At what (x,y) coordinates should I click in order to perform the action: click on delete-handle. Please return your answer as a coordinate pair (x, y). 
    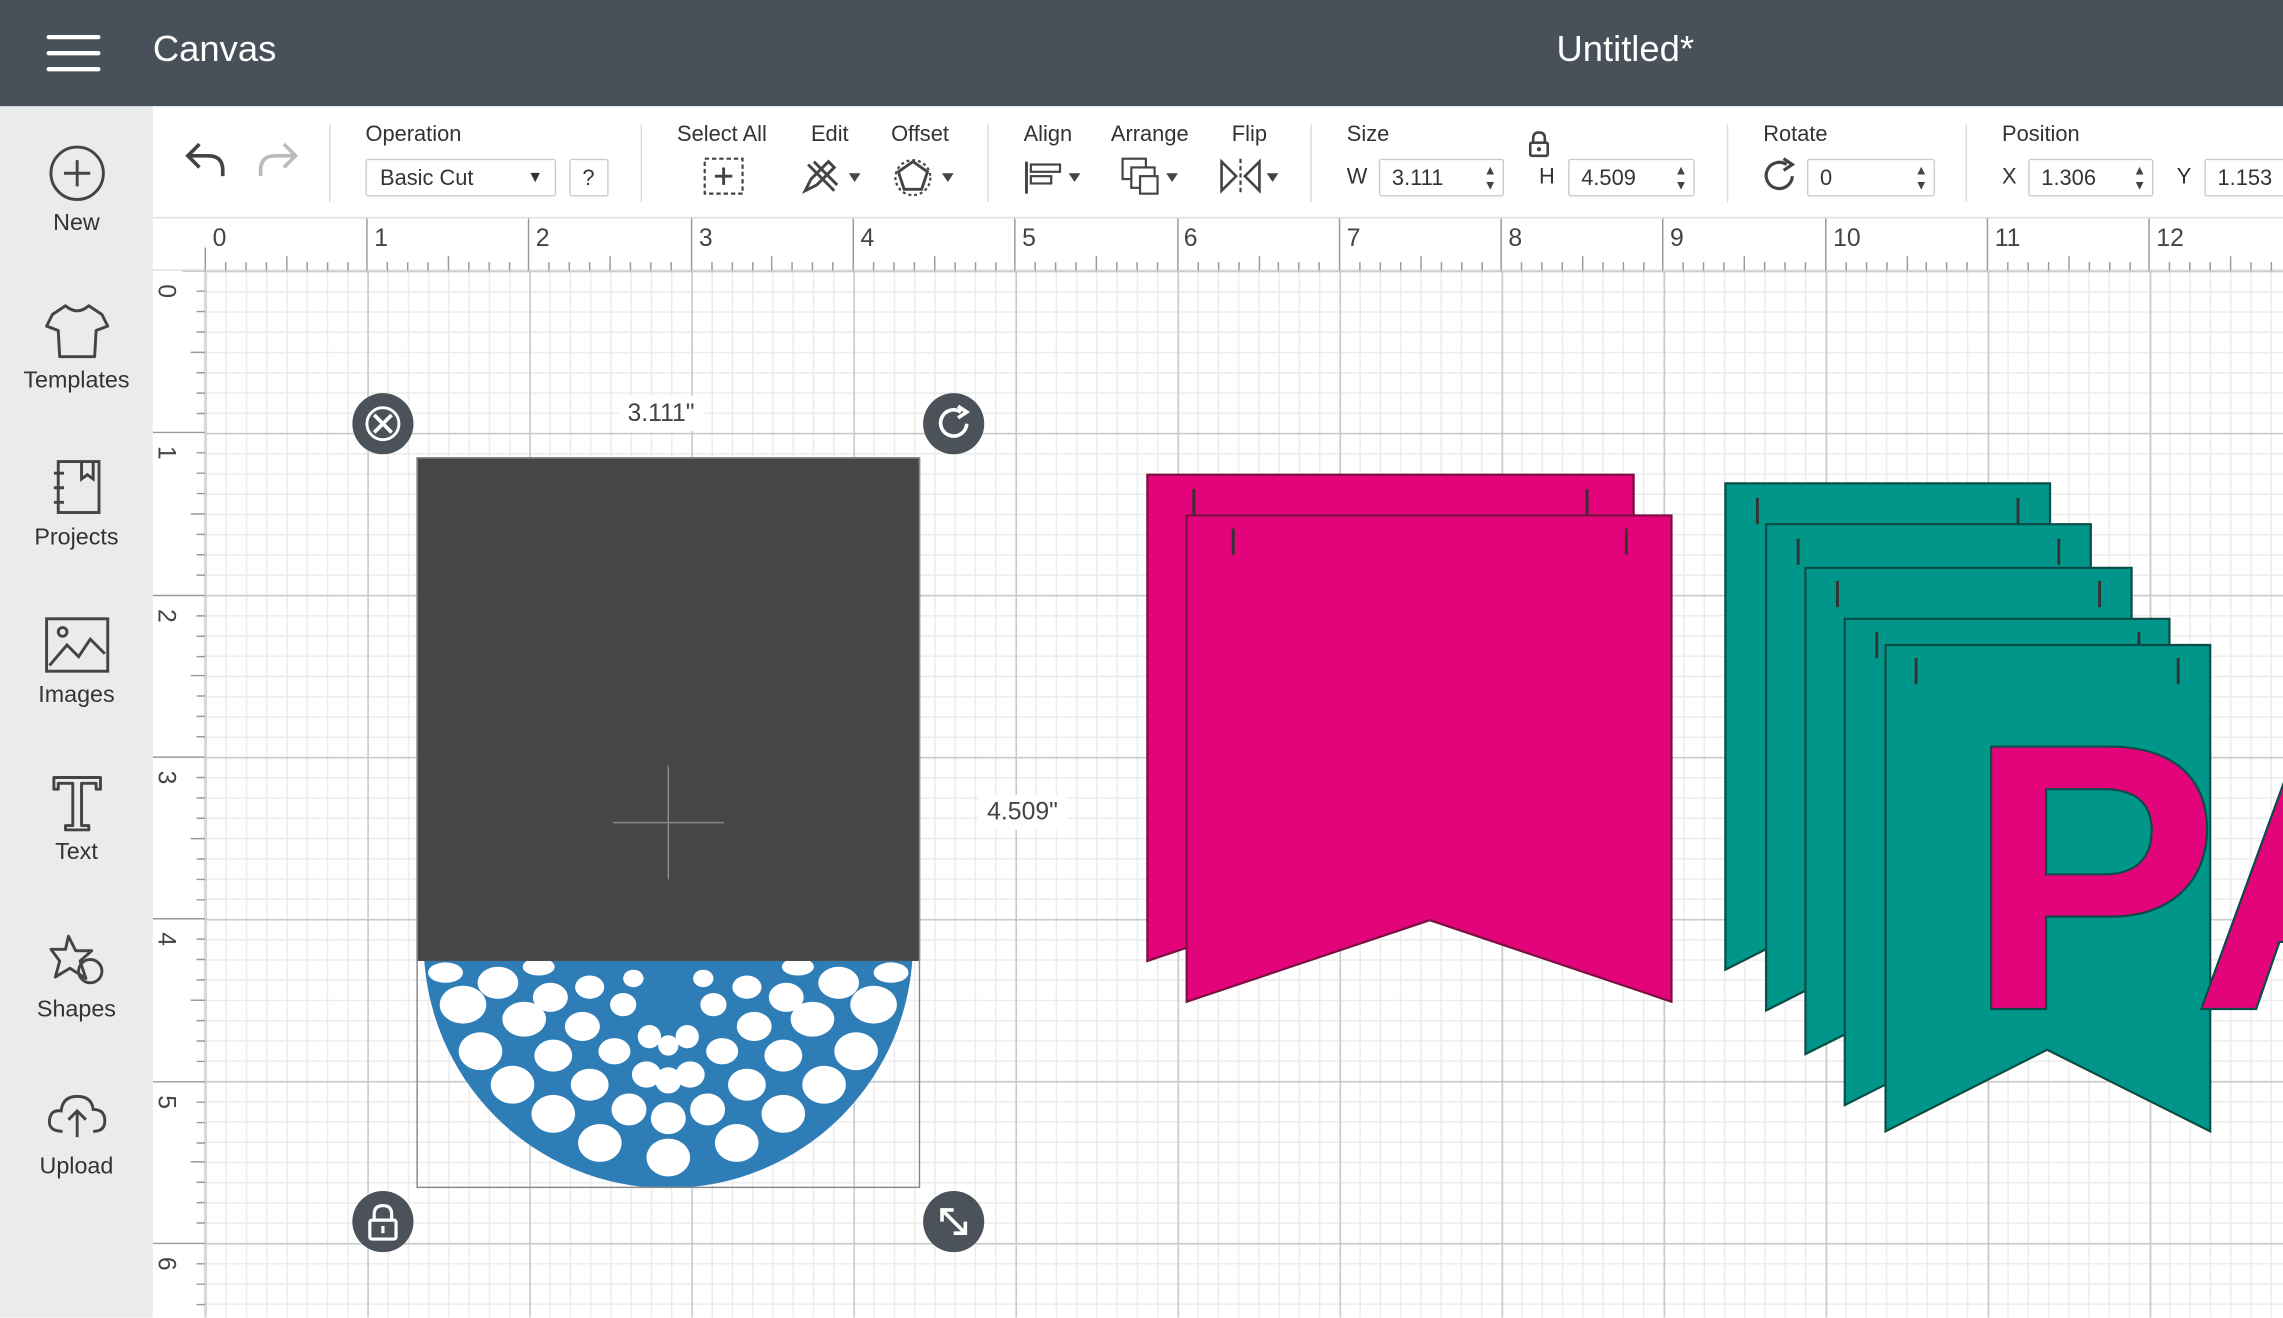
    Looking at the image, I should click on (383, 424).